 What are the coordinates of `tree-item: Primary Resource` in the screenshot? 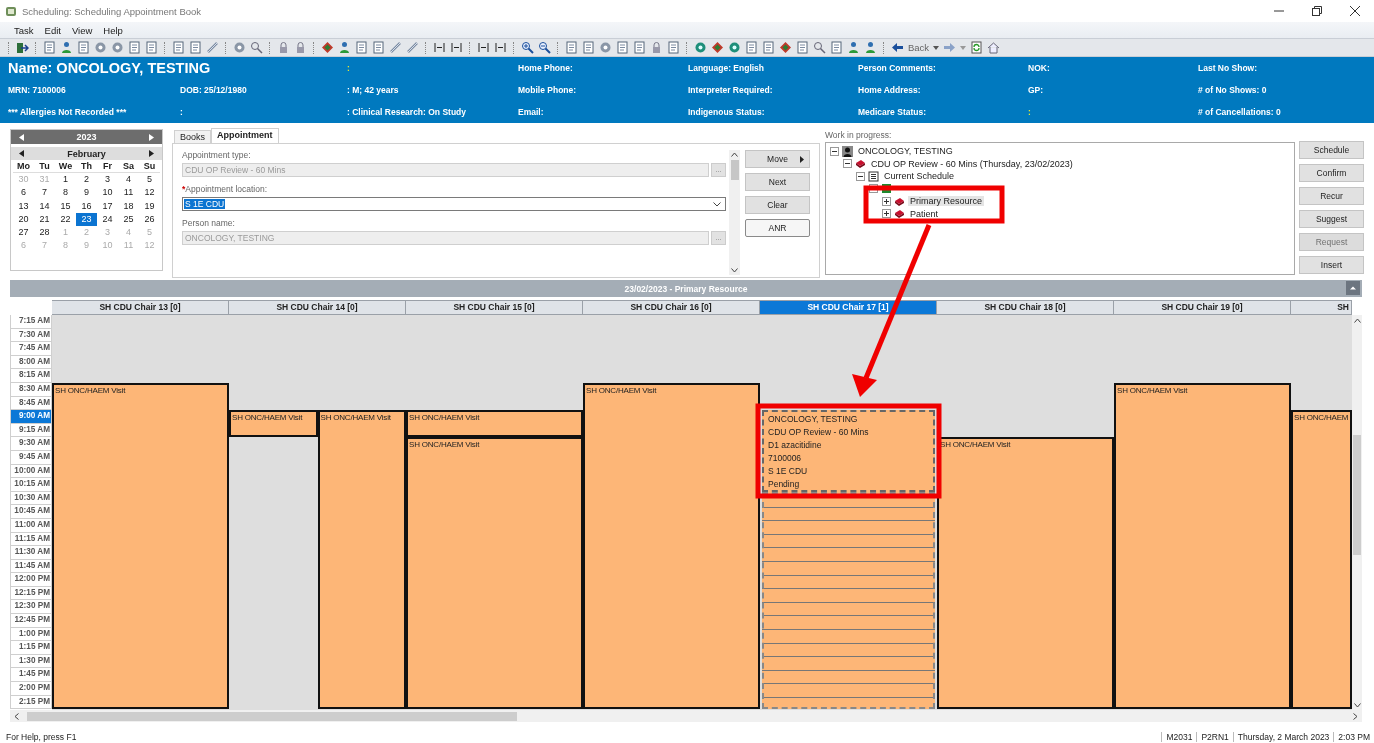 It's located at (946, 201).